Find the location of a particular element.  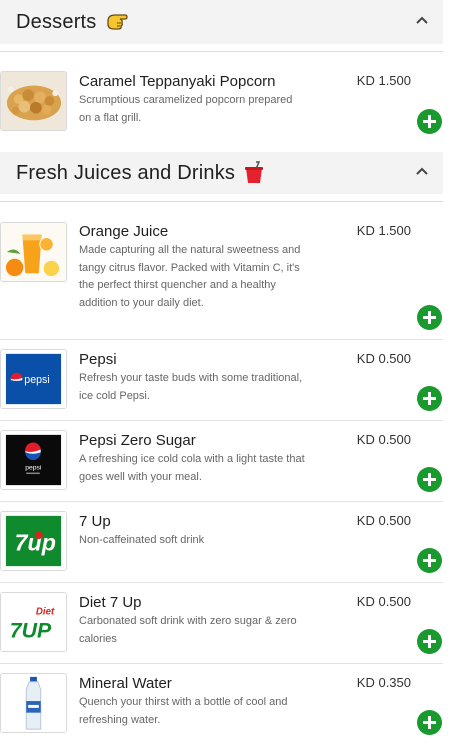

diet-7up-logo: Diet 7UP is located at coordinates (33, 622).